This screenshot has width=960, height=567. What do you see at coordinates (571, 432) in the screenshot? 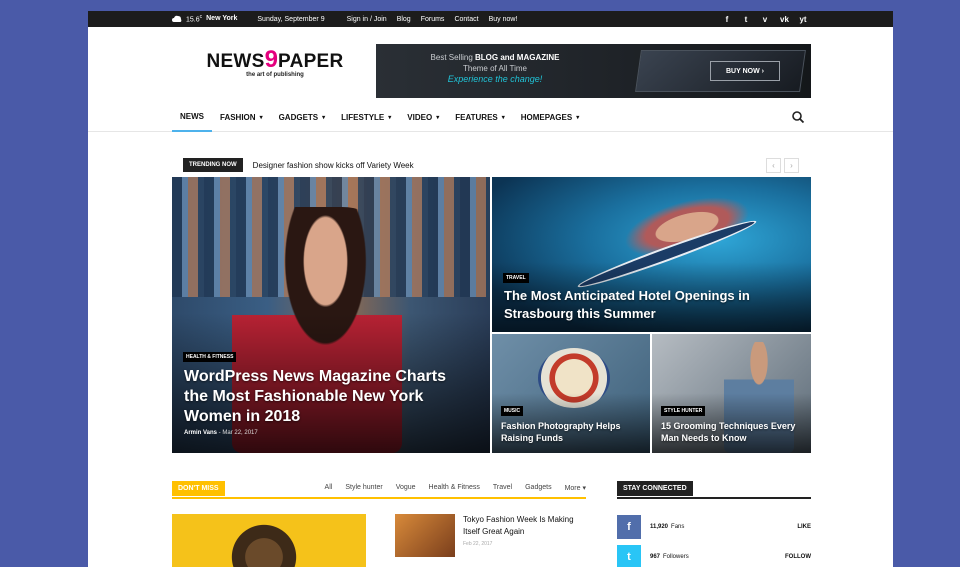
I see `post-title: Fashion Photography Helps Raising Funds` at bounding box center [571, 432].